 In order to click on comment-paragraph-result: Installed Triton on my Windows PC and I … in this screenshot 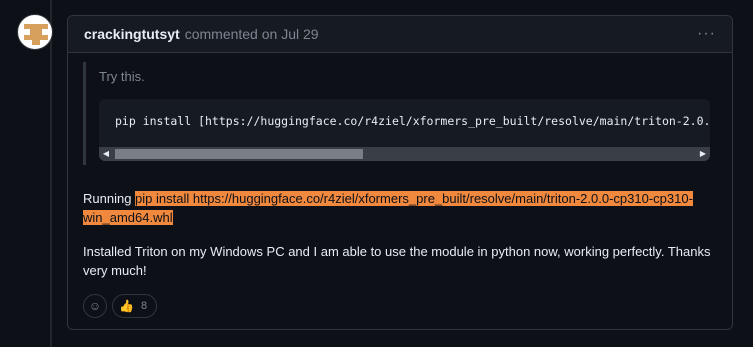, I will do `click(397, 261)`.